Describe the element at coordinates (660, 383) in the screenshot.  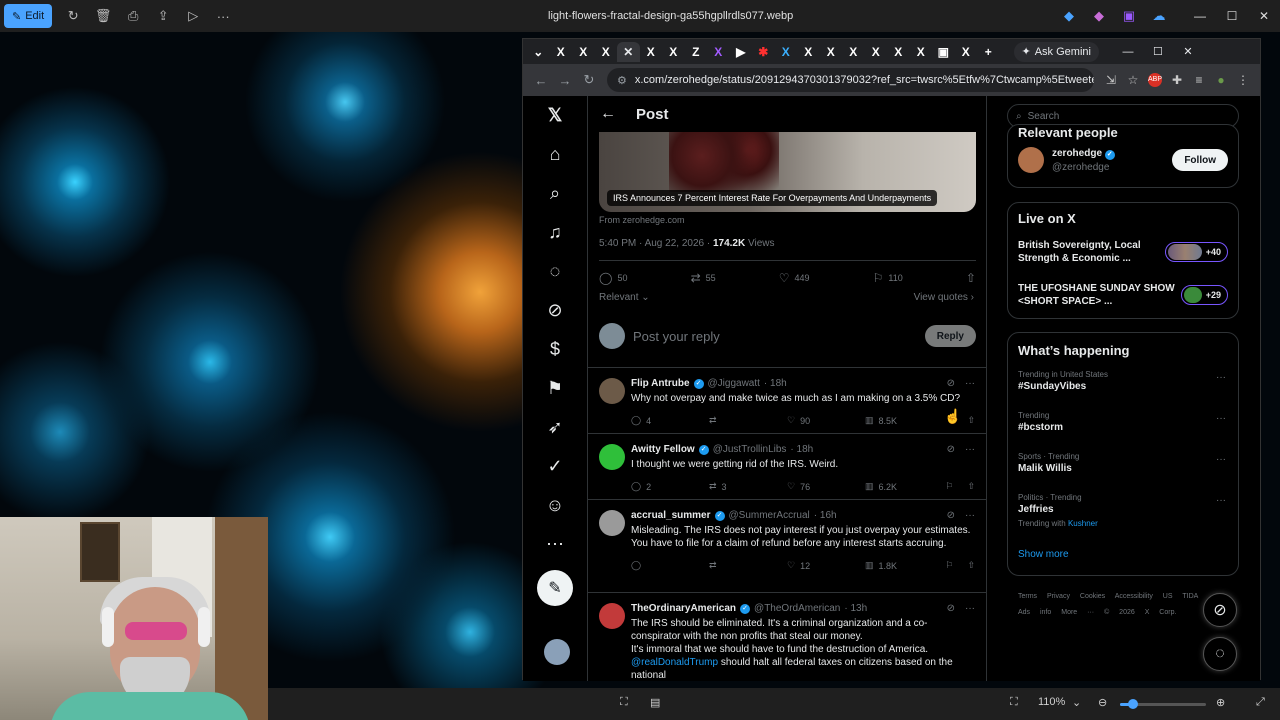
I see `reply-author: Flip Antrube` at that location.